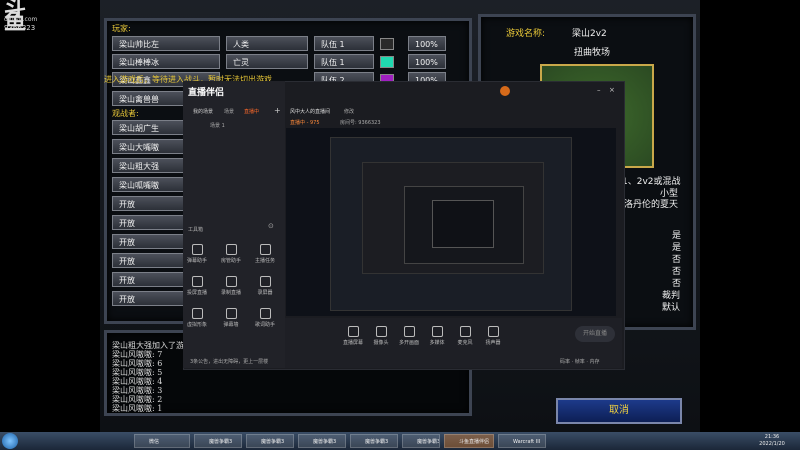 Image resolution: width=800 pixels, height=450 pixels. Describe the element at coordinates (469, 441) in the screenshot. I see `taskbar-item: 斗鱼直播伴侣` at that location.